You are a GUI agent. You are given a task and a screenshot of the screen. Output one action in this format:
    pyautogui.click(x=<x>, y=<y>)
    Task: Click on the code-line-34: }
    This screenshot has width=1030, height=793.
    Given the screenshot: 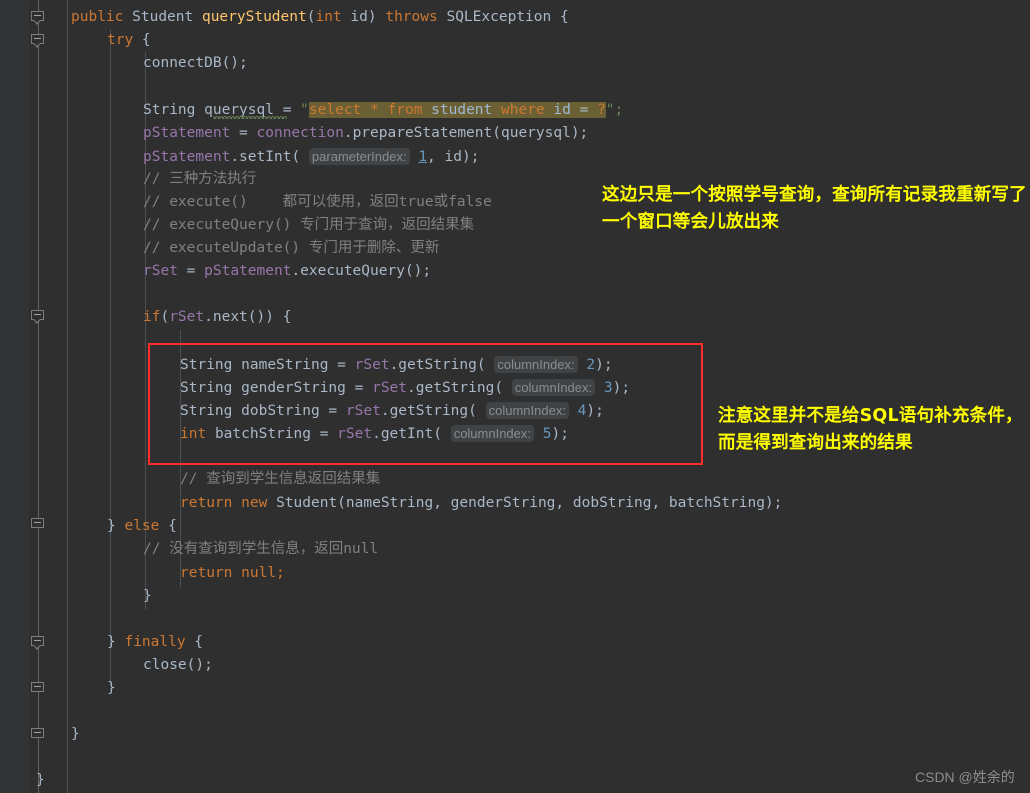 What is the action you would take?
    pyautogui.click(x=40, y=780)
    